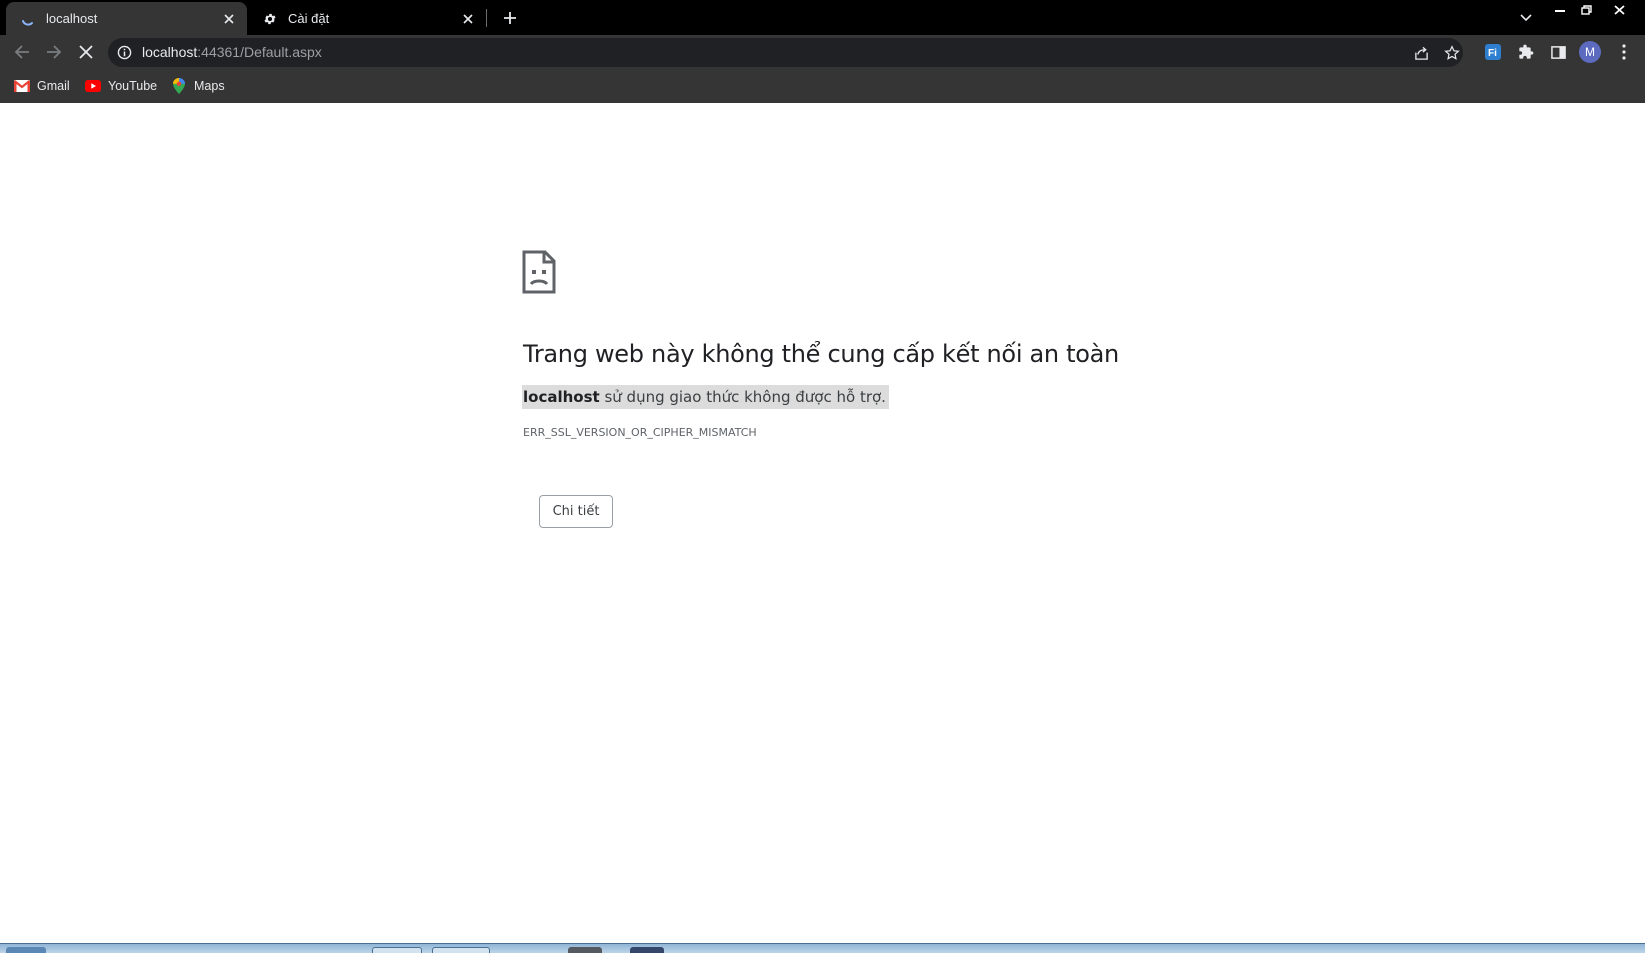 Image resolution: width=1645 pixels, height=953 pixels. I want to click on site-info-icon, so click(124, 52).